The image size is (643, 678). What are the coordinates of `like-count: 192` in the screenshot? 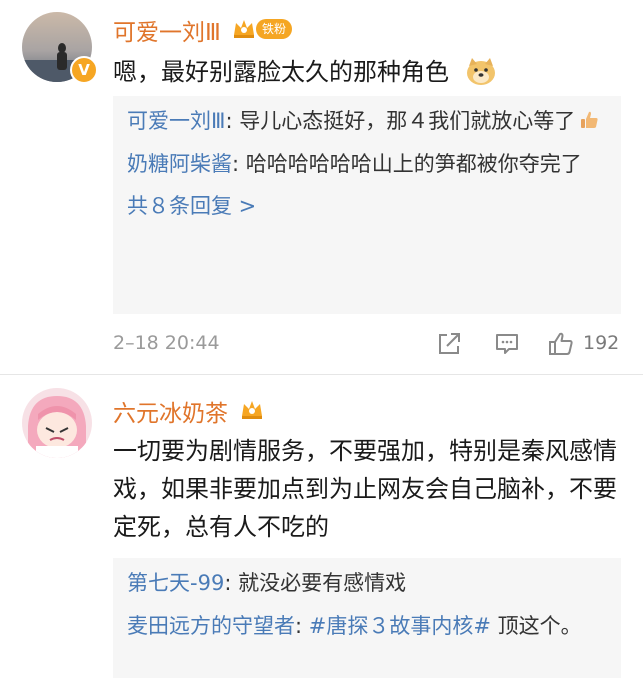 It's located at (601, 343).